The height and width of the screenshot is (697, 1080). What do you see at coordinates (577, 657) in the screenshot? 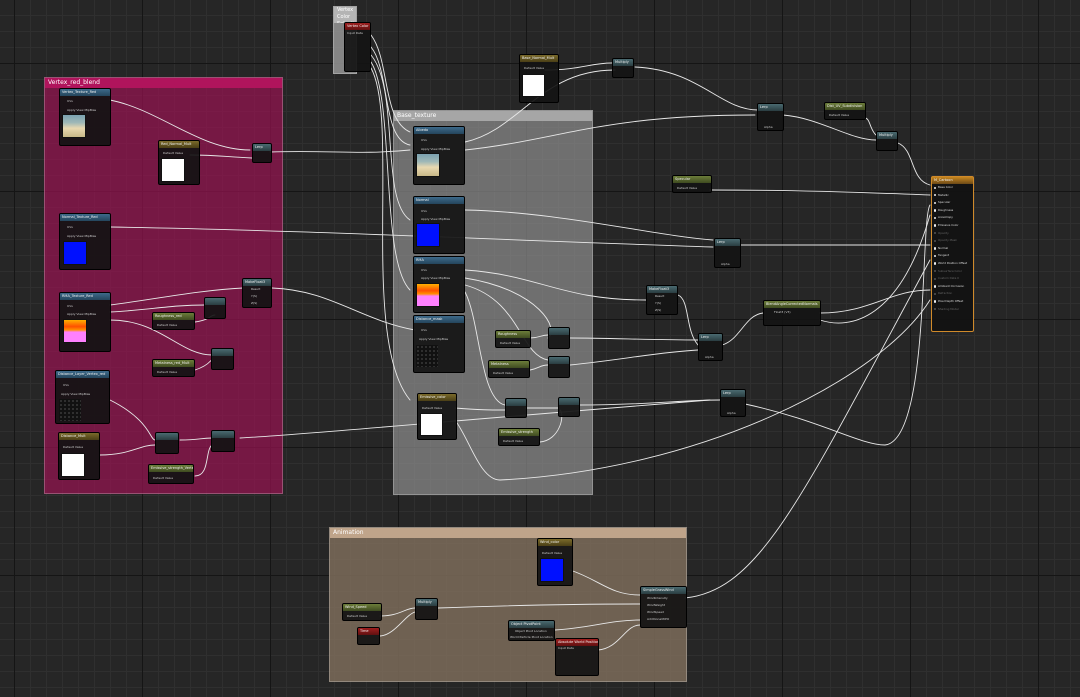
I see `absolute-world-position-node: Absolute World Position Input Data` at bounding box center [577, 657].